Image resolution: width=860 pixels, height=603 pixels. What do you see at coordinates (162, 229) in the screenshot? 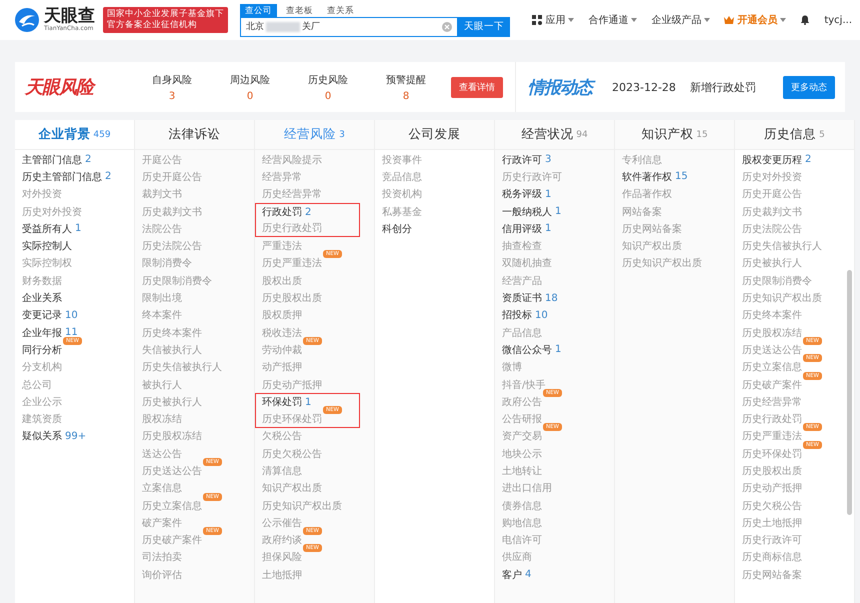
I see `category-link: 法院公告` at bounding box center [162, 229].